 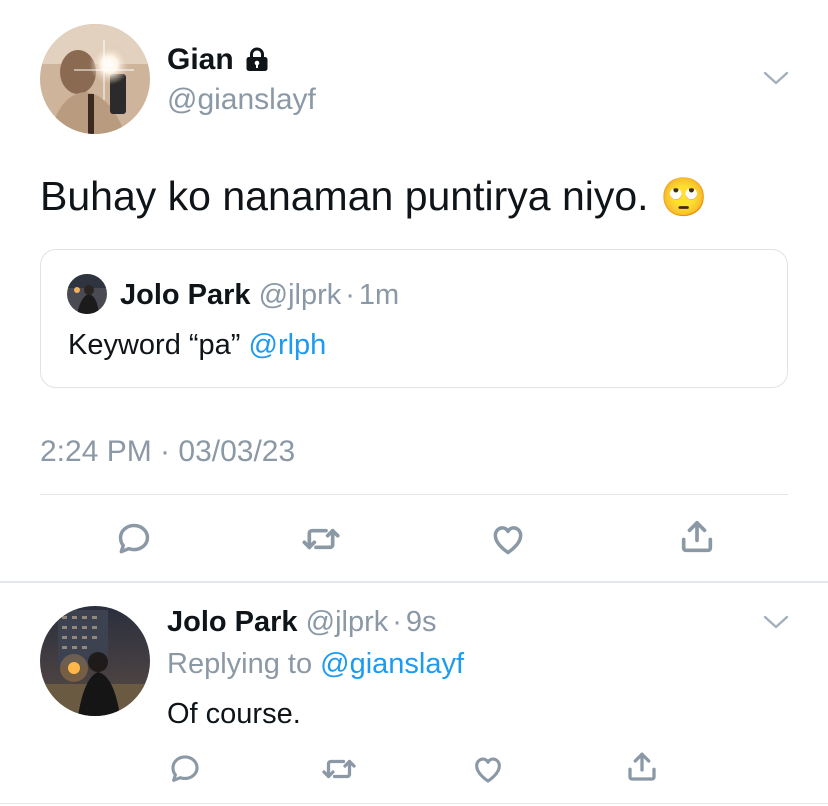 I want to click on lock-icon, so click(x=257, y=61).